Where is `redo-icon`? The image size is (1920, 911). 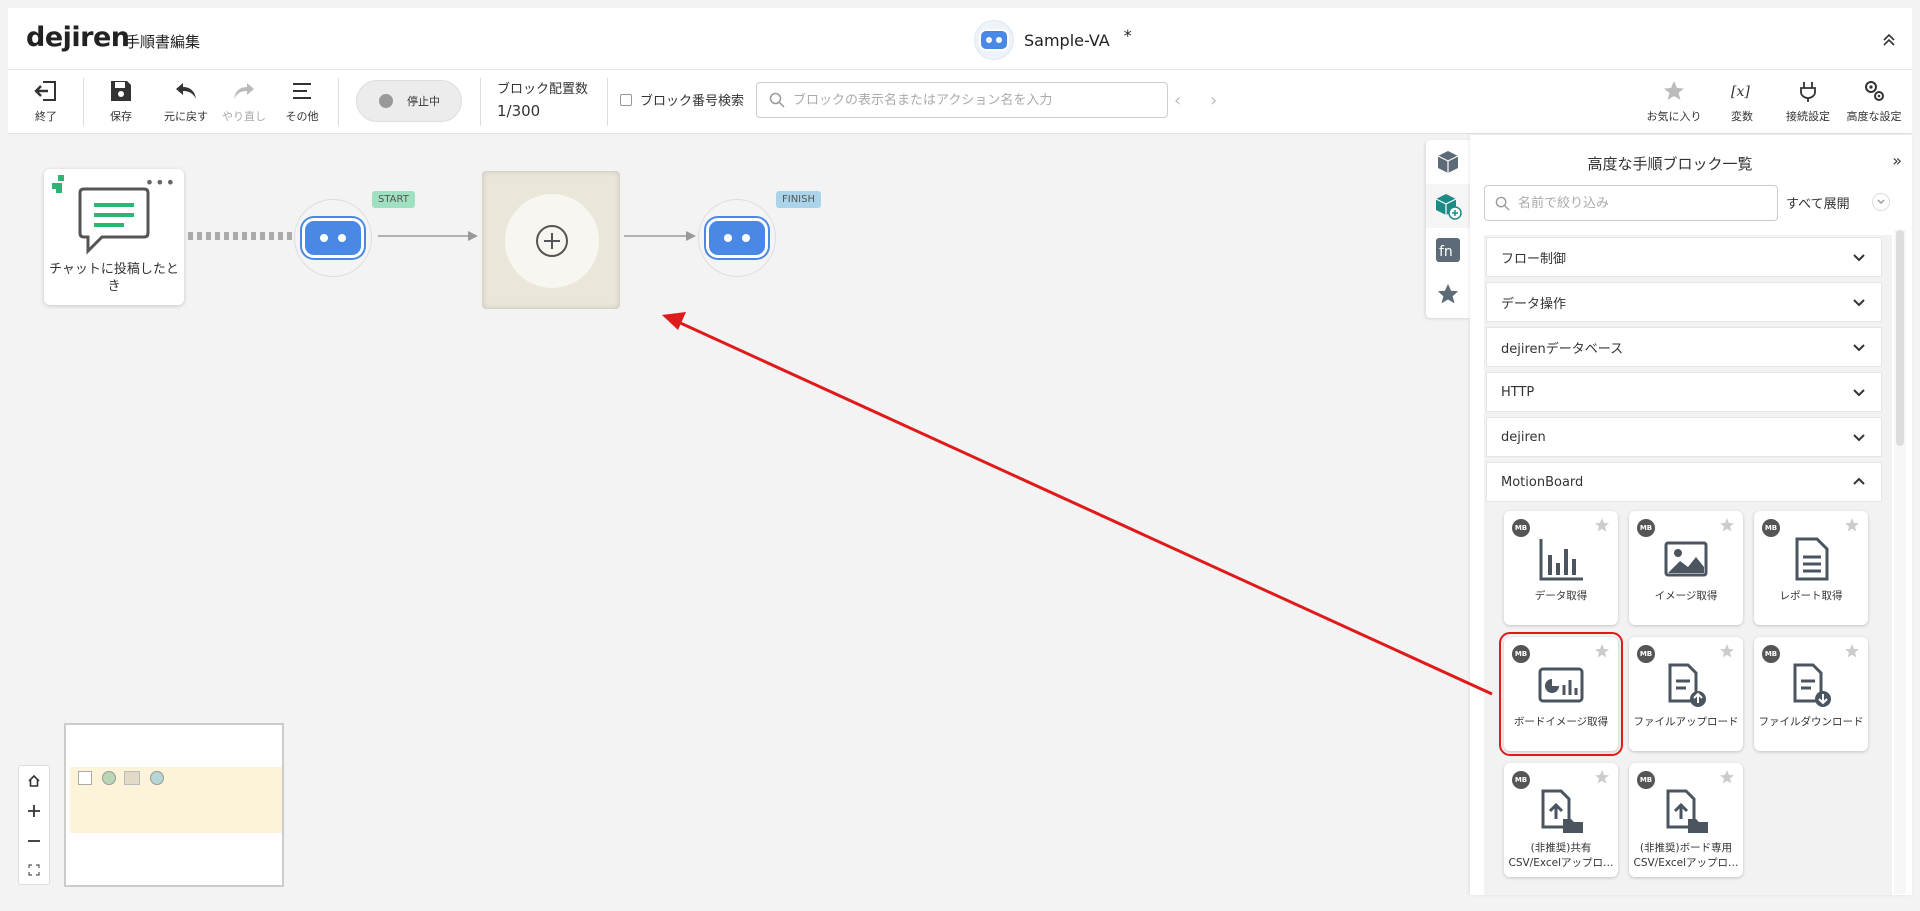 redo-icon is located at coordinates (244, 91).